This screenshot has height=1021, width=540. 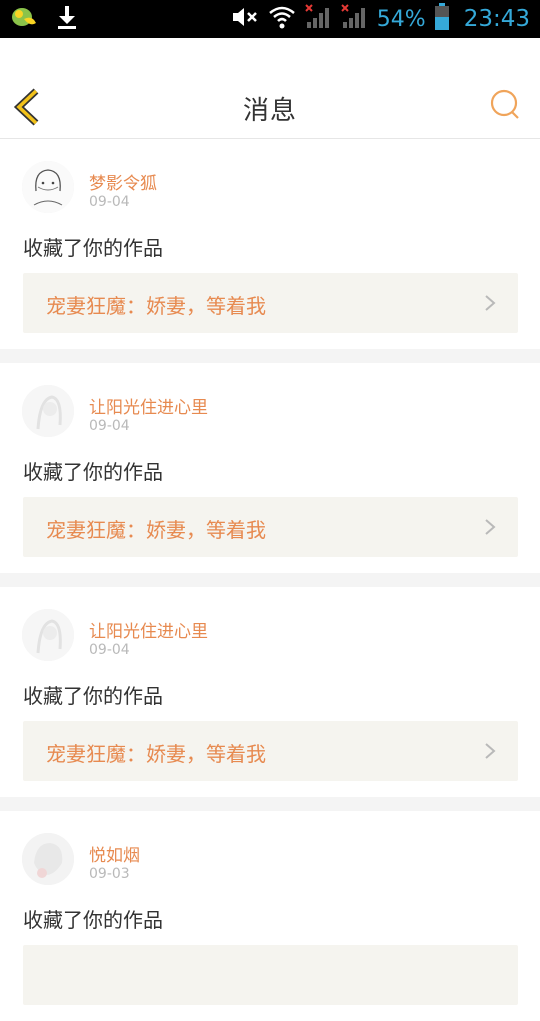 I want to click on app-icon, so click(x=24, y=19).